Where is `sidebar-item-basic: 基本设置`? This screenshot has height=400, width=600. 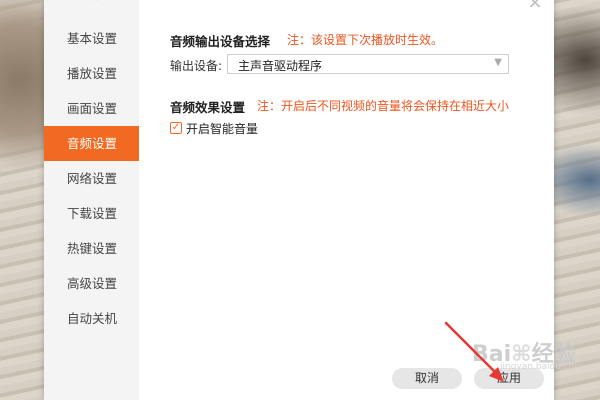
sidebar-item-basic: 基本设置 is located at coordinates (91, 38).